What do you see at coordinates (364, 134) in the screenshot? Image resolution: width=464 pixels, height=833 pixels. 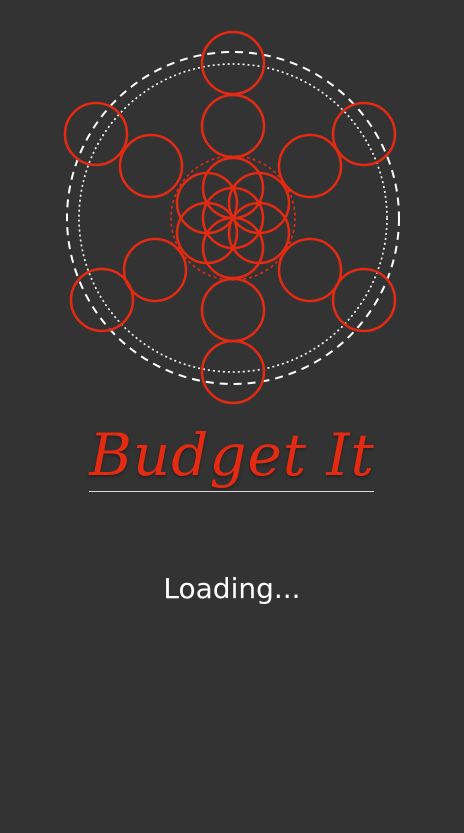 I see `logo-circle-upper-right-outer` at bounding box center [364, 134].